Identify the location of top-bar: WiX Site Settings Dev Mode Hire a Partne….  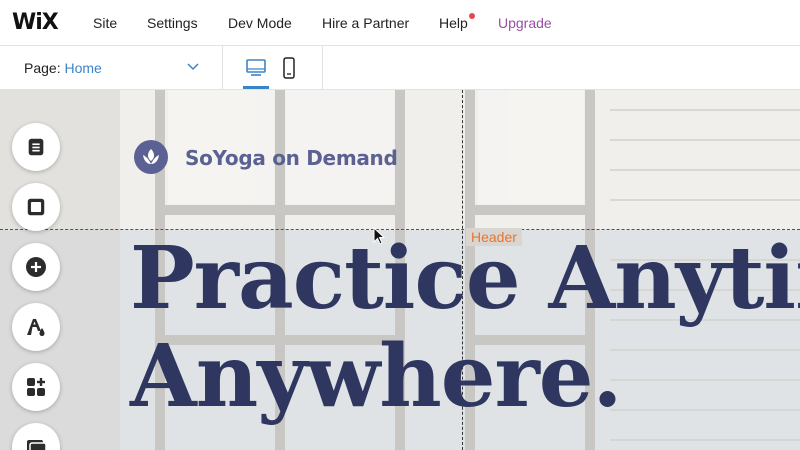
(400, 23).